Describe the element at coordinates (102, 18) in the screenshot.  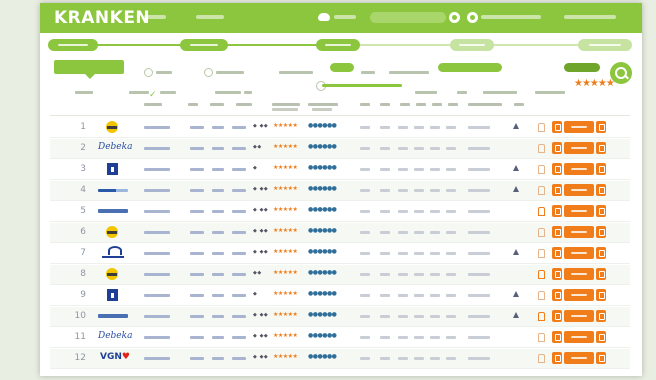
I see `brand-logo: KRANKEN` at that location.